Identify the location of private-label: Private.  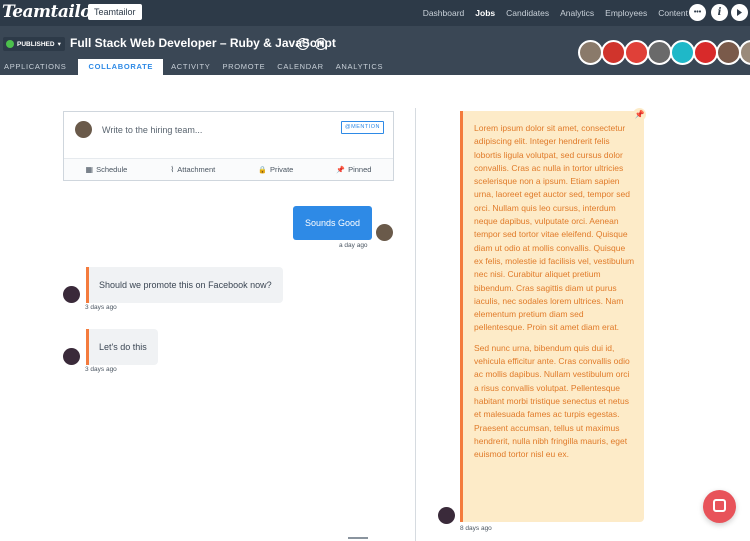
(281, 169).